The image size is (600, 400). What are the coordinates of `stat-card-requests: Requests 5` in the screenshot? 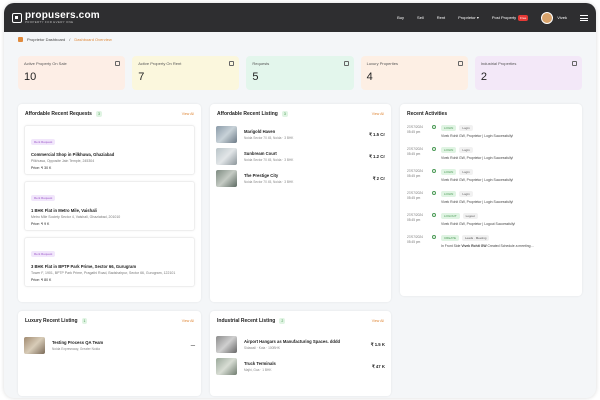 It's located at (300, 73).